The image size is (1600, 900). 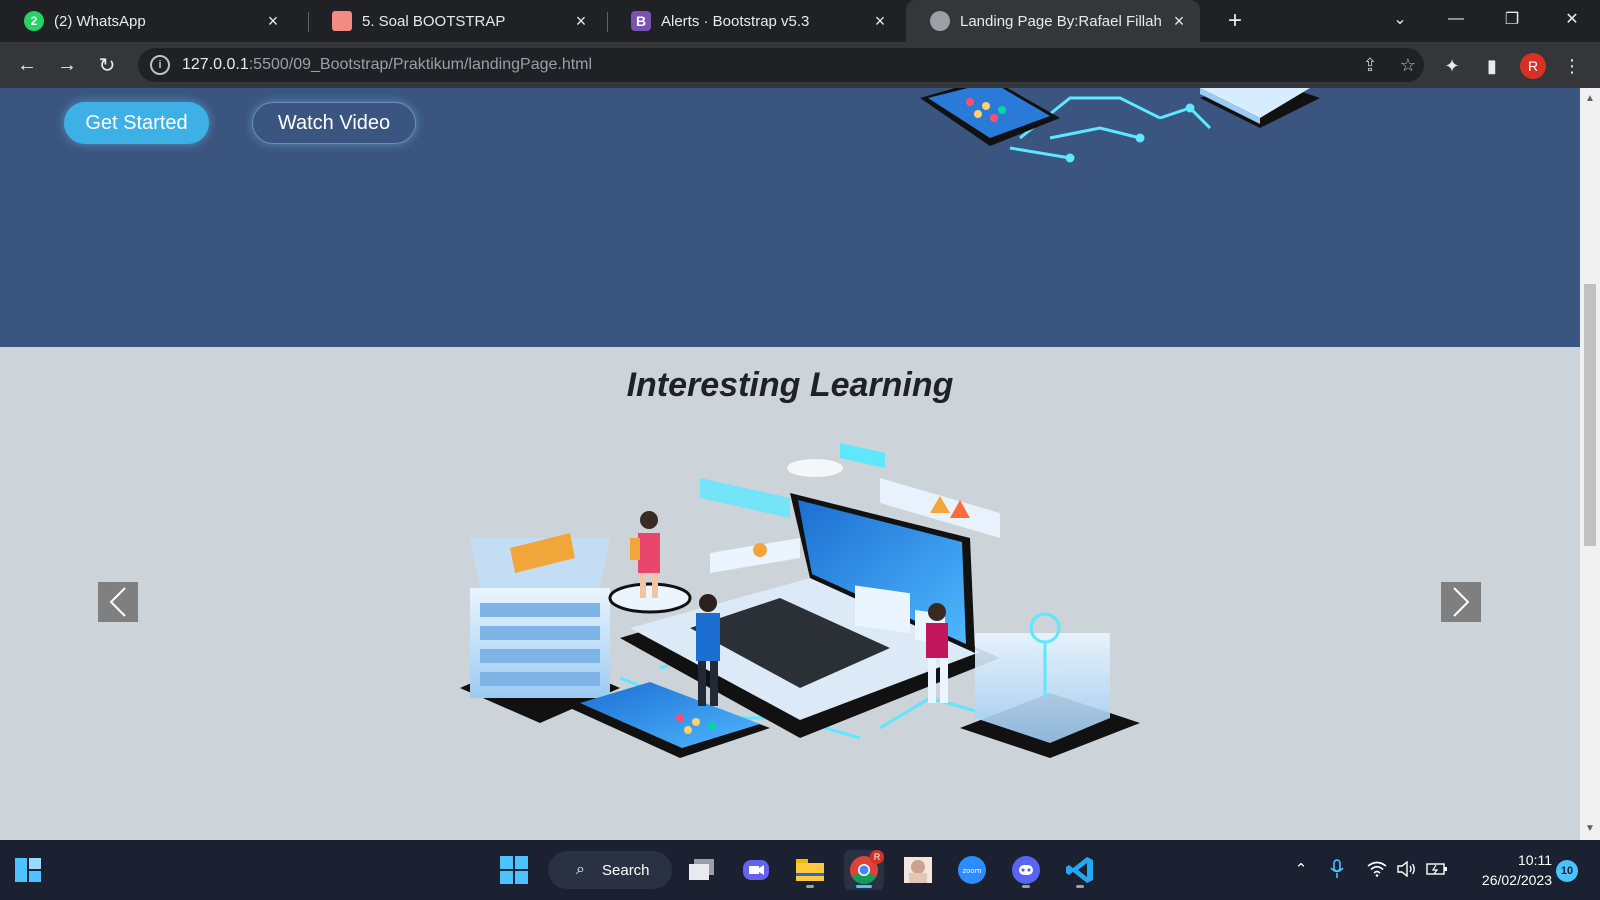 I want to click on scroll-up-arrow: ▲, so click(x=1590, y=99).